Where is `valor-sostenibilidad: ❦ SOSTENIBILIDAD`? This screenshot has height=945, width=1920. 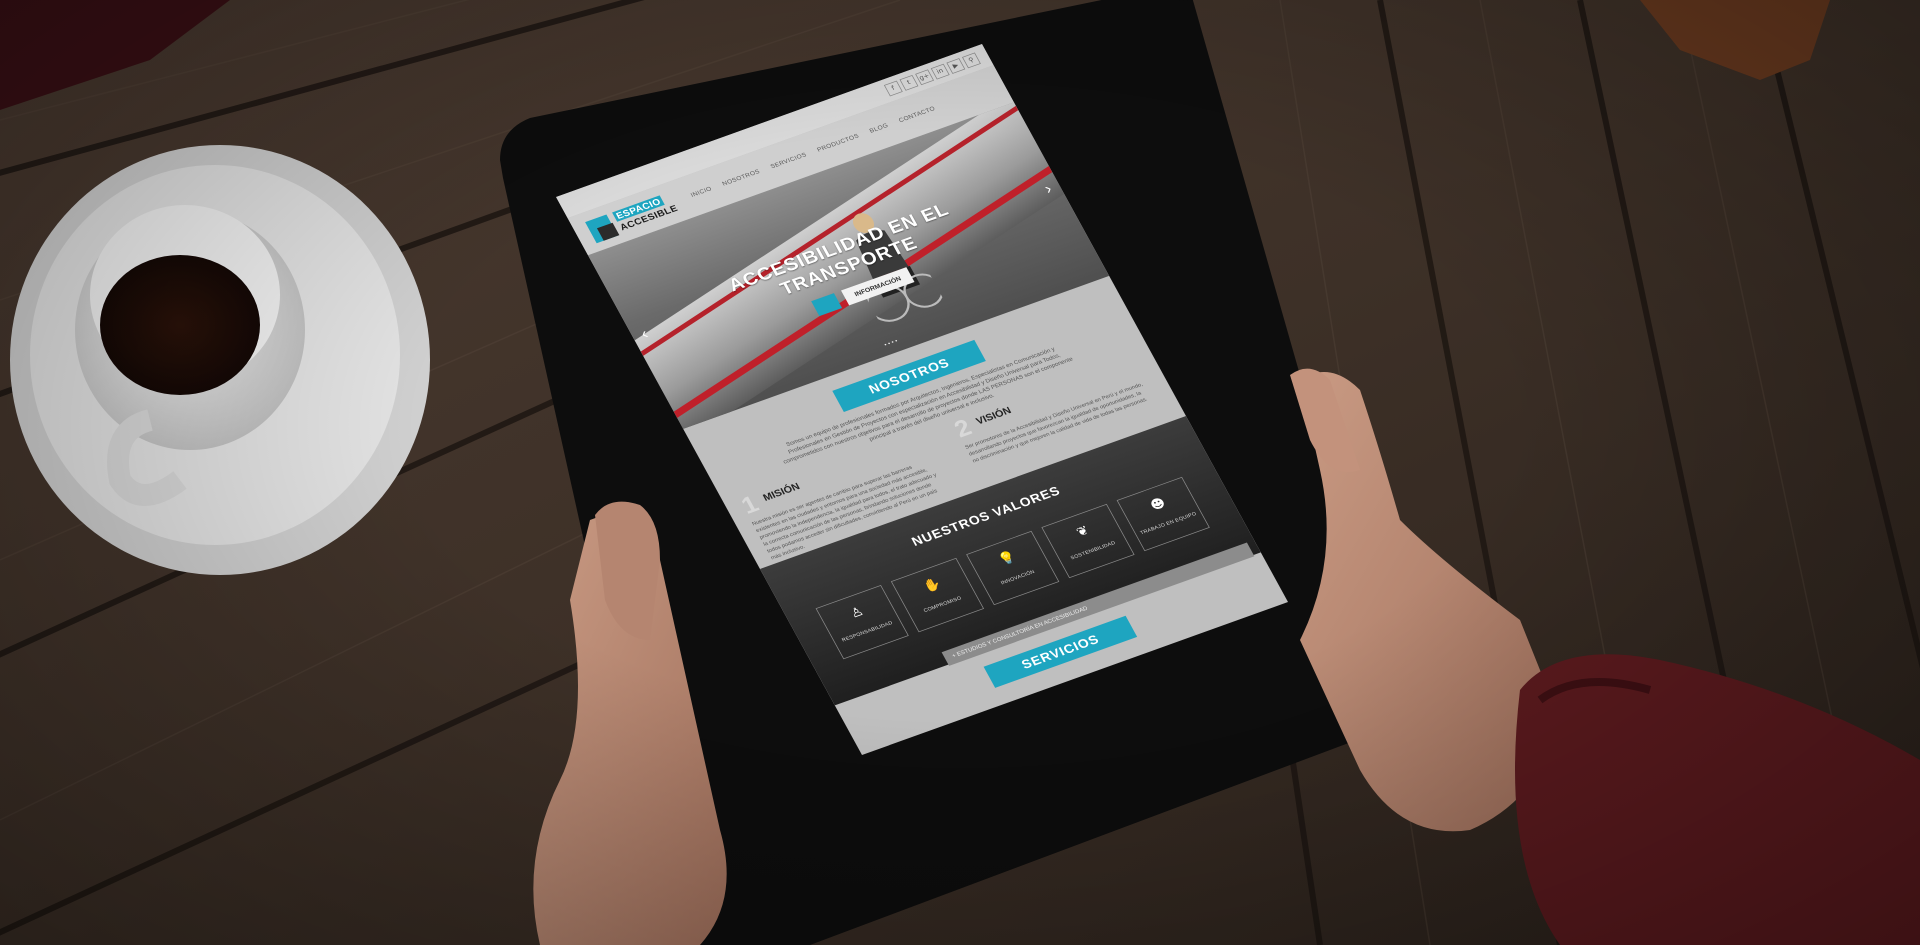
valor-sostenibilidad: ❦ SOSTENIBILIDAD is located at coordinates (1088, 541).